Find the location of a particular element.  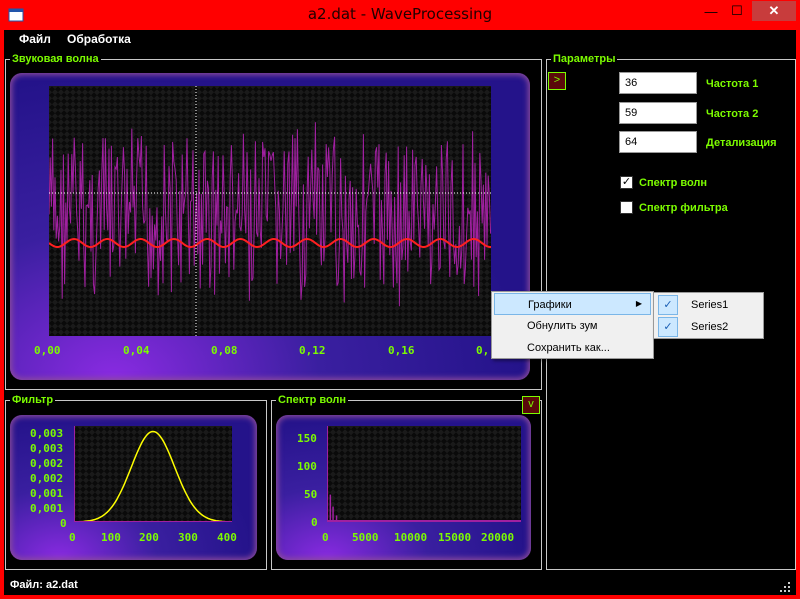

wave-x-tick: 0, is located at coordinates (483, 350).